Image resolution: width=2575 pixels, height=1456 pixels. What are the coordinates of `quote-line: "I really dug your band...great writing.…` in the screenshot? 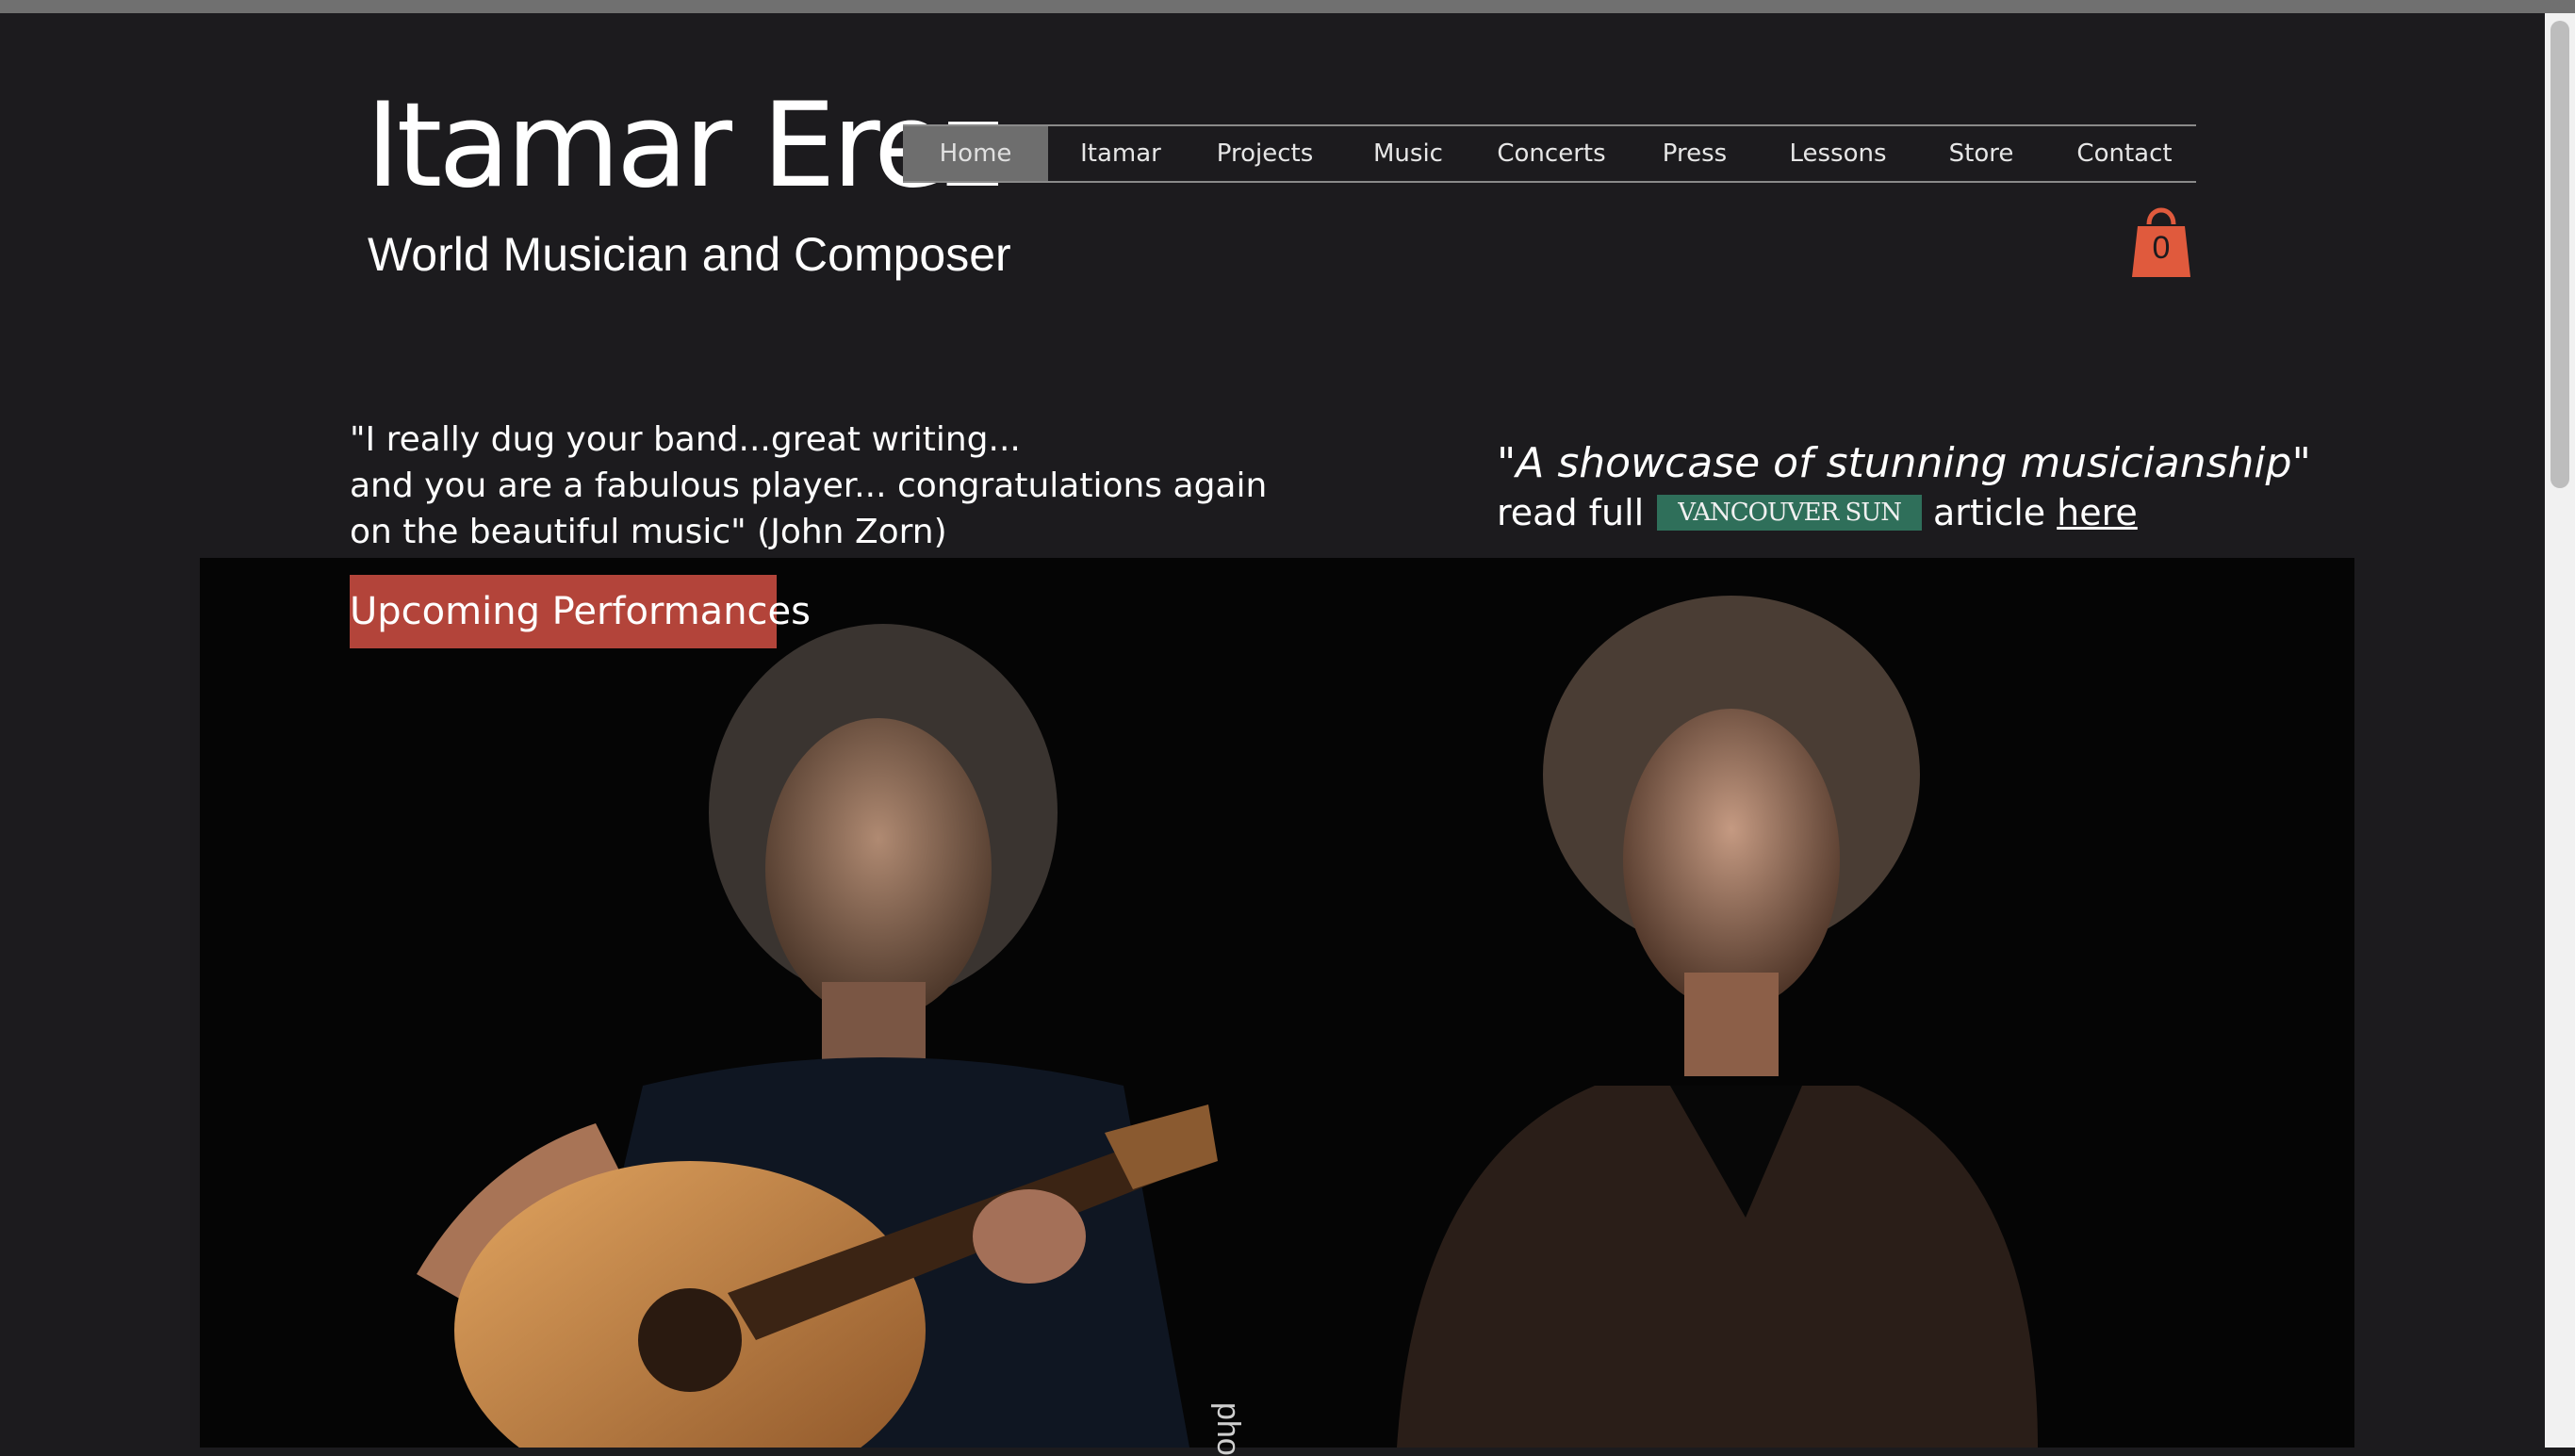 It's located at (686, 439).